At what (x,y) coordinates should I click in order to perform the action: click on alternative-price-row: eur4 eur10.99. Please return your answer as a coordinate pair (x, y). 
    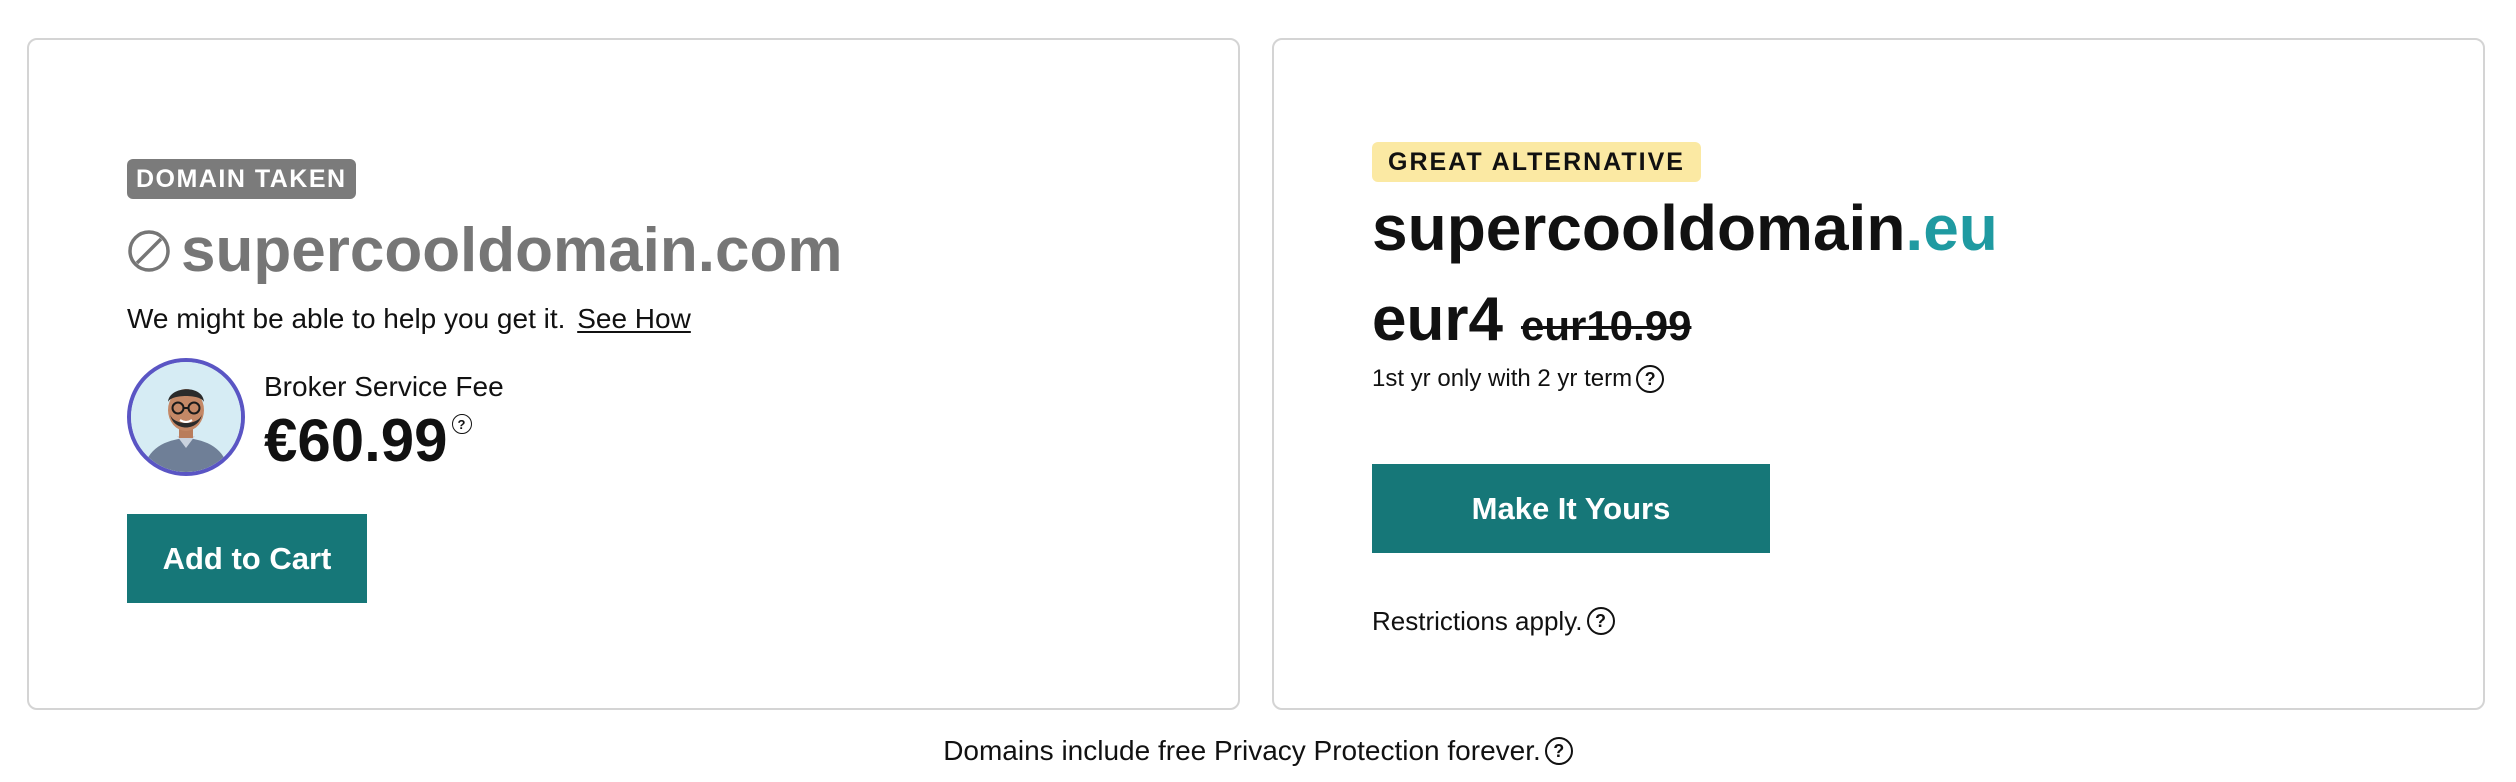
    Looking at the image, I should click on (1531, 320).